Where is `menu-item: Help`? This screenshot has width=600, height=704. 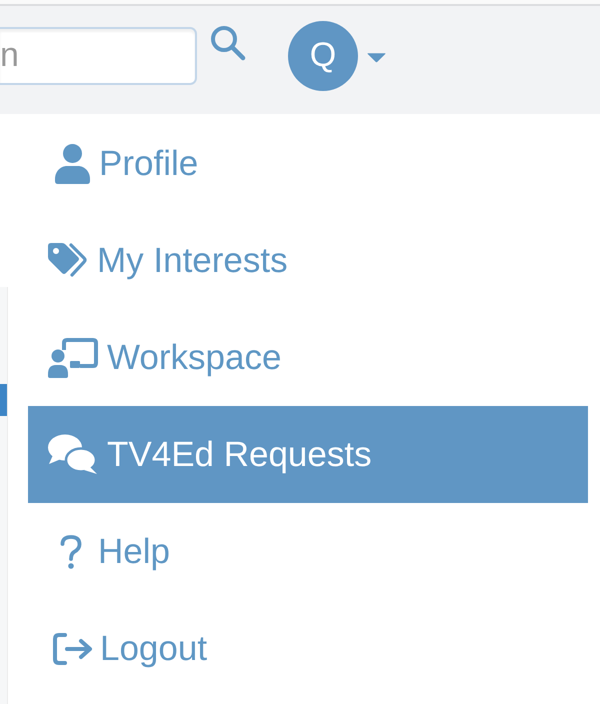 menu-item: Help is located at coordinates (308, 551).